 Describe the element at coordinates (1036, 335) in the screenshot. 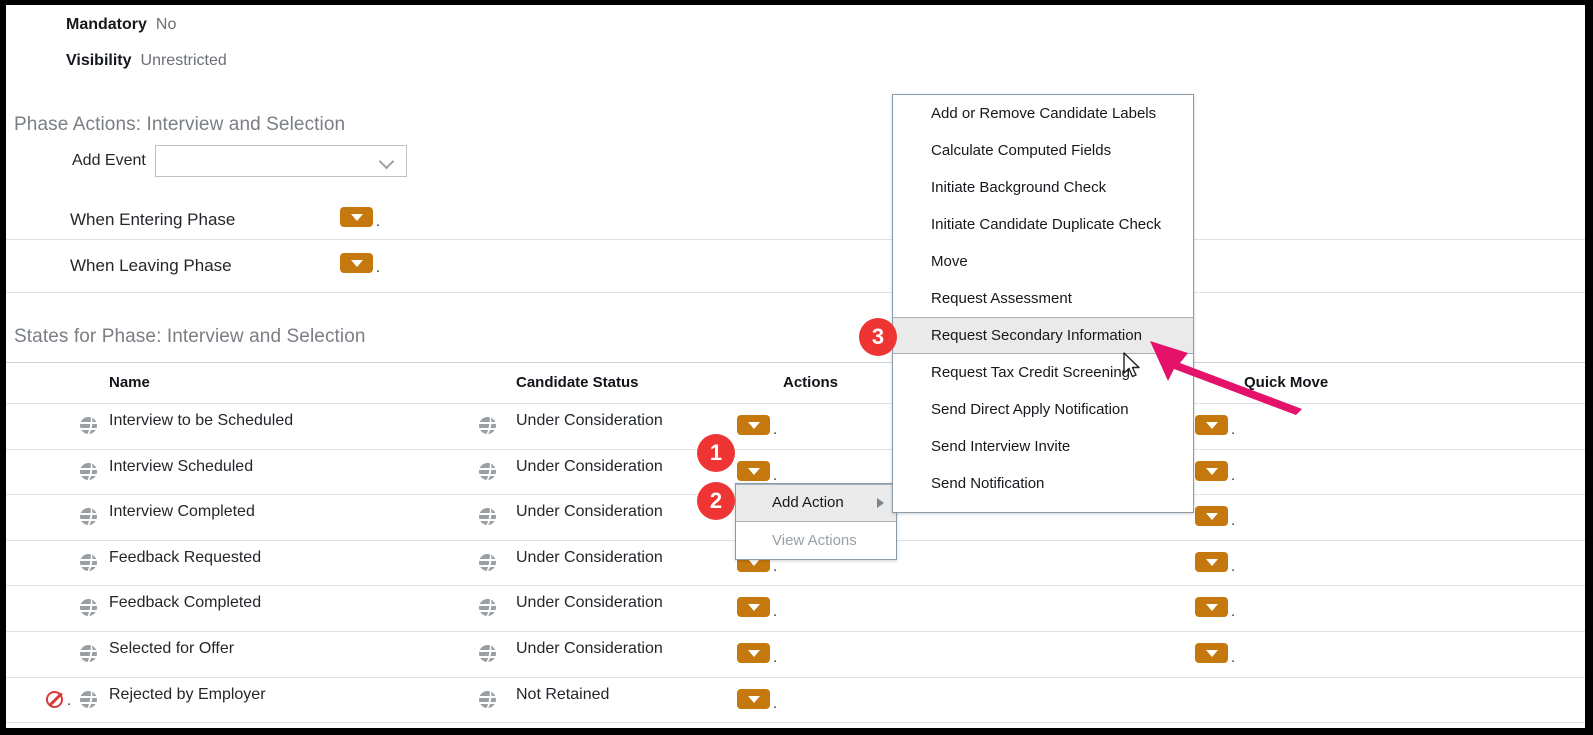

I see `menu-item-label: Request Secondary Information` at that location.